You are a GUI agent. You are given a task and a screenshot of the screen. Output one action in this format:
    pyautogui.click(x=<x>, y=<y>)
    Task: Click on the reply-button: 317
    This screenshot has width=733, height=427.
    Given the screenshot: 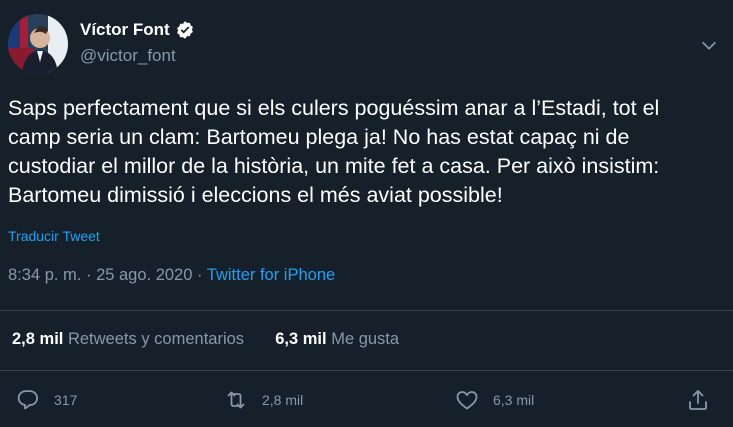 What is the action you would take?
    pyautogui.click(x=46, y=400)
    